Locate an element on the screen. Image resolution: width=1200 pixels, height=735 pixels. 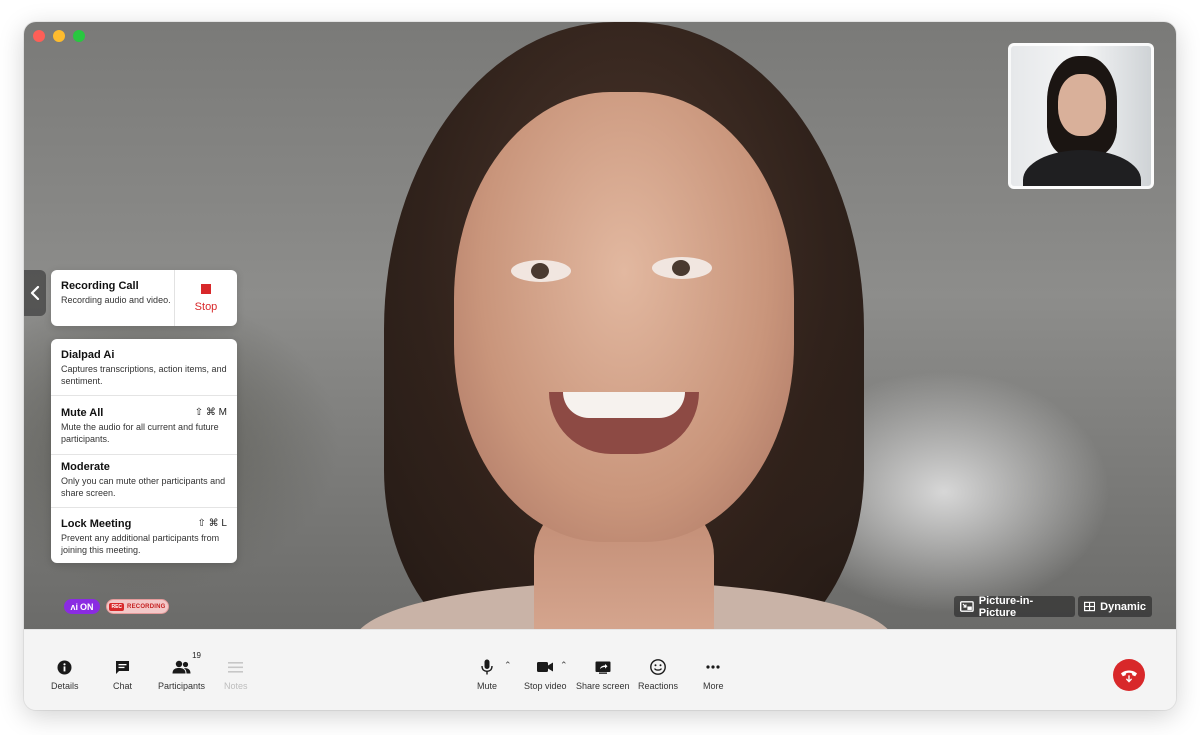
more-button: More is located at coordinates (713, 674).